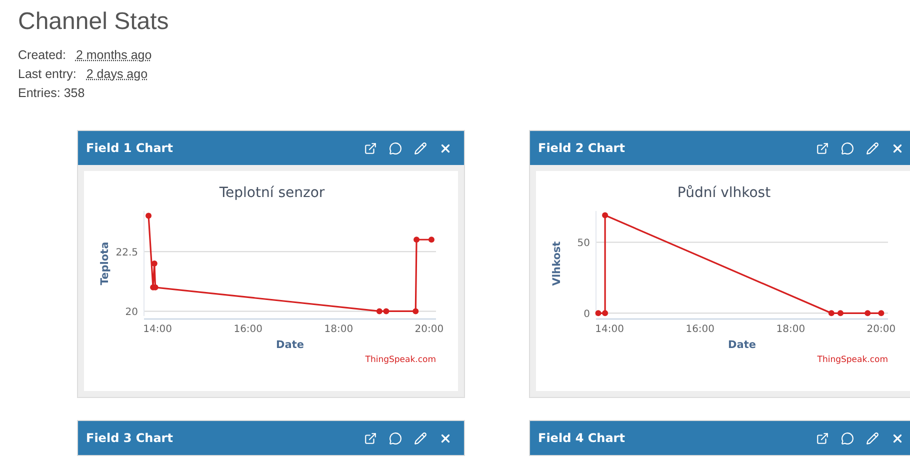 The height and width of the screenshot is (459, 910). Describe the element at coordinates (130, 438) in the screenshot. I see `panel-title: Field 3 Chart` at that location.